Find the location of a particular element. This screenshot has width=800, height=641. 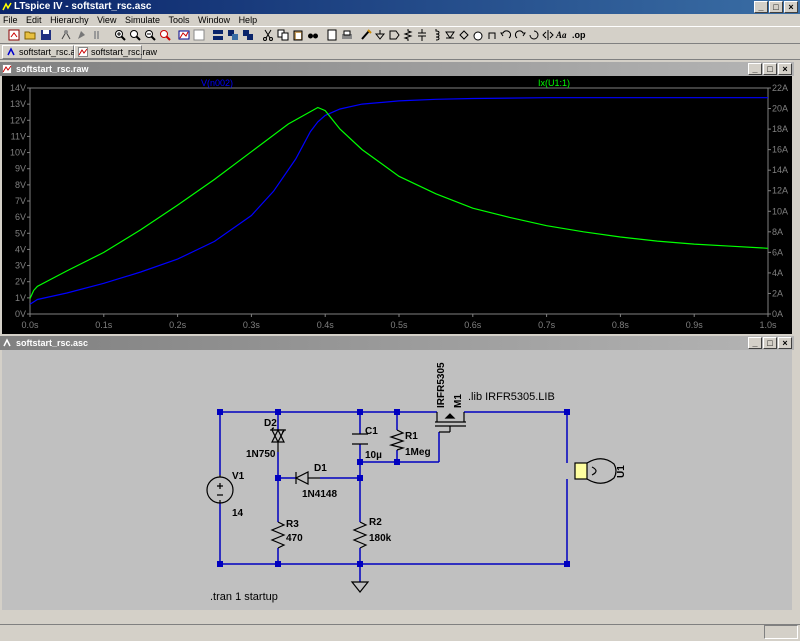

lamp-u1 is located at coordinates (595, 471).